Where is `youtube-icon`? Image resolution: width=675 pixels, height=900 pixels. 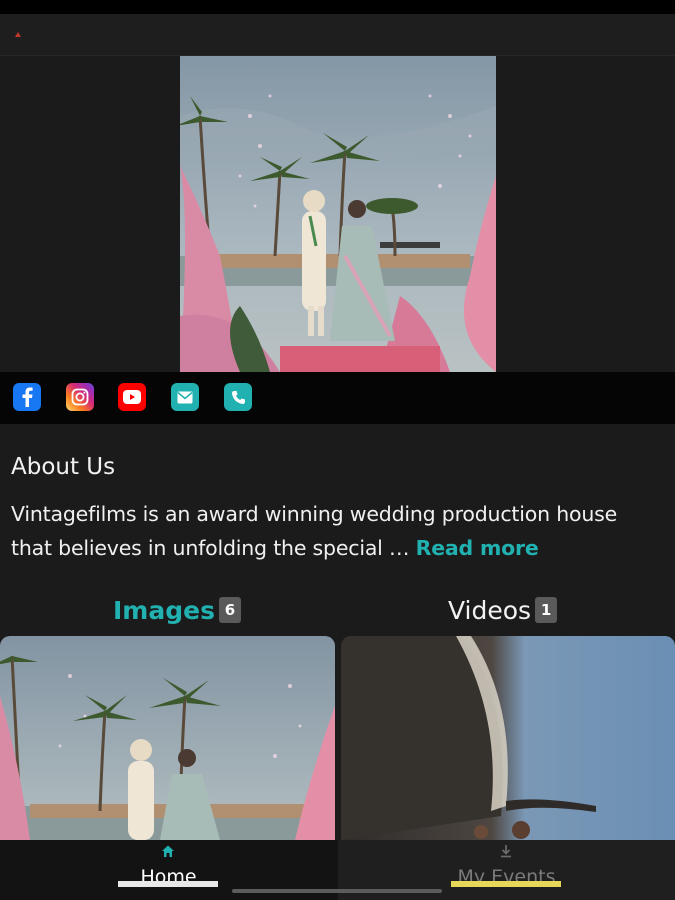
youtube-icon is located at coordinates (132, 397).